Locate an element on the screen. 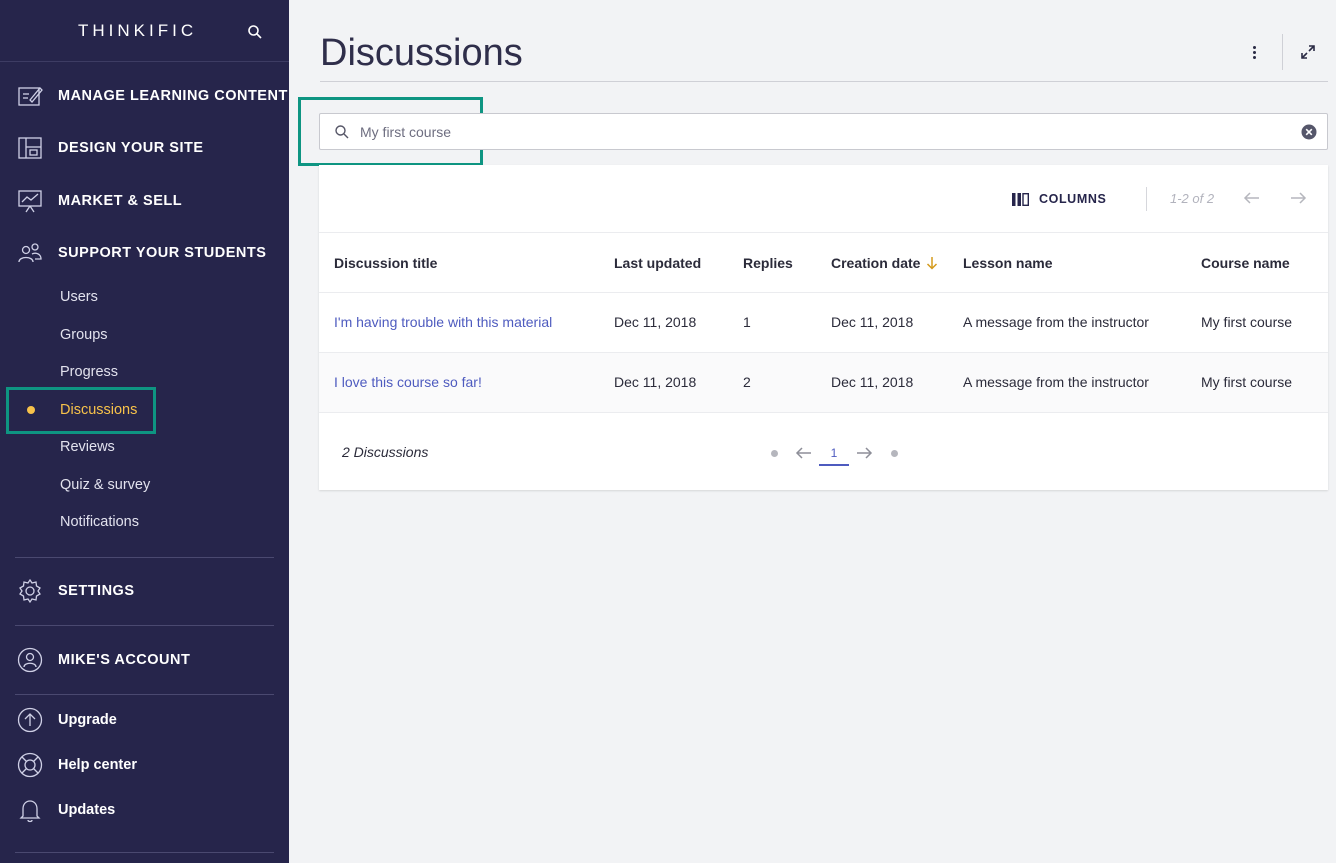 The height and width of the screenshot is (863, 1336). nav-design-your-site: DESIGN YOUR SITE is located at coordinates (144, 148).